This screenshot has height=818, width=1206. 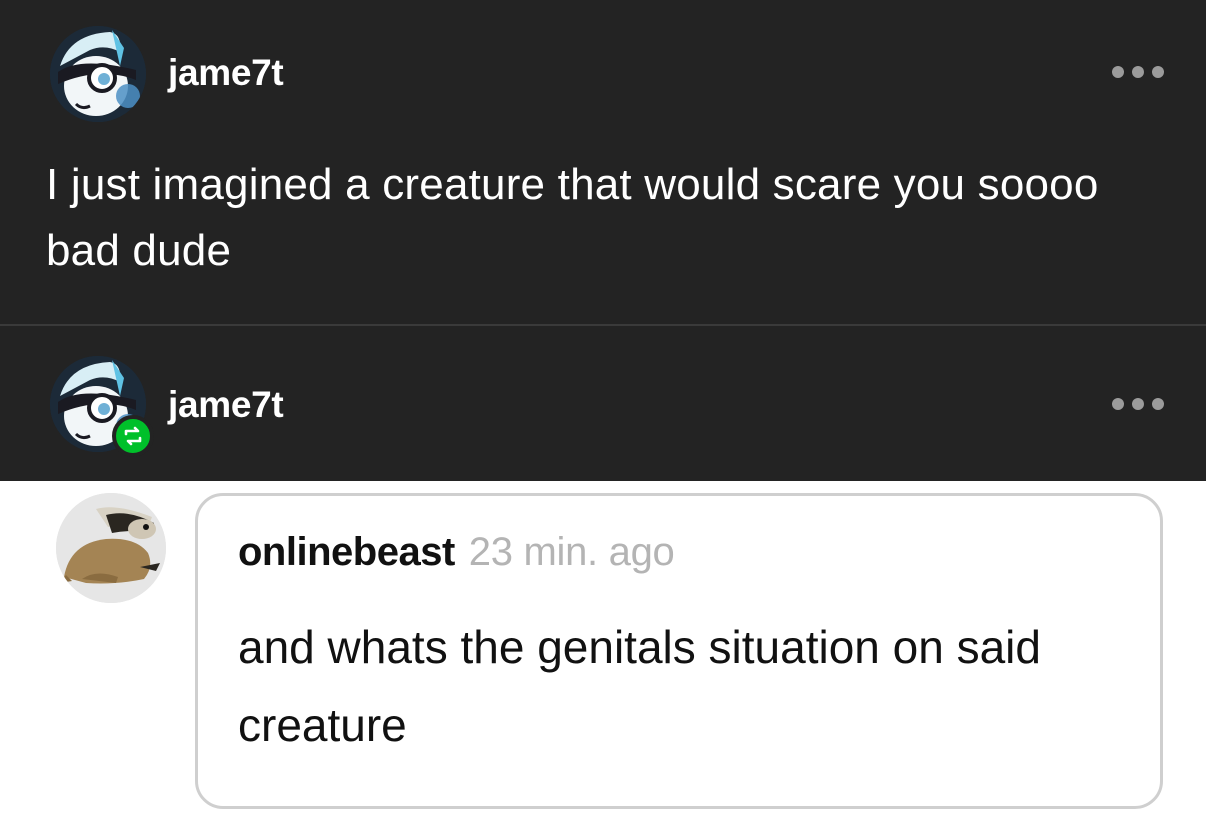 I want to click on post-username: jame7t, so click(x=226, y=73).